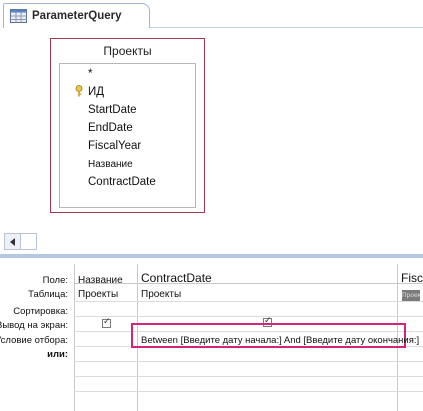 The width and height of the screenshot is (423, 411). What do you see at coordinates (90, 74) in the screenshot?
I see `field-all: *` at bounding box center [90, 74].